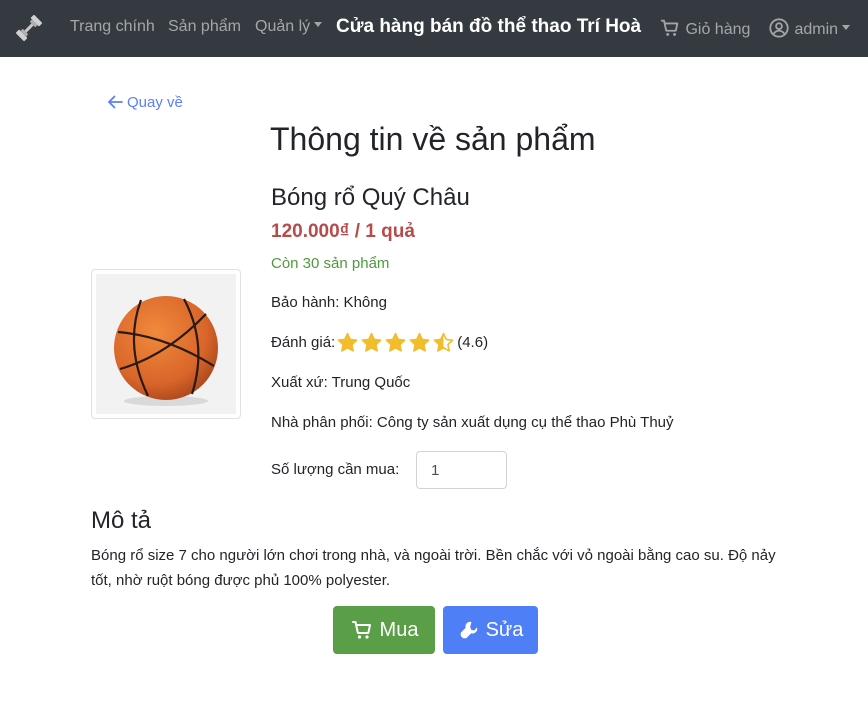 Image resolution: width=868 pixels, height=701 pixels. Describe the element at coordinates (341, 382) in the screenshot. I see `origin-info: Xuất xứ: Trung Quốc` at that location.